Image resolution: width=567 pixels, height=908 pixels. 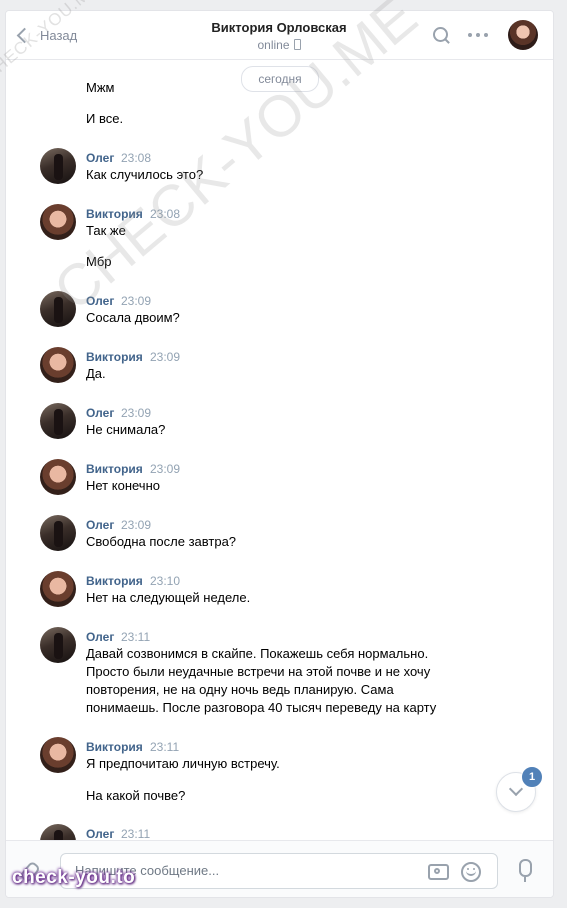 What do you see at coordinates (106, 230) in the screenshot?
I see `message-text: Так же` at bounding box center [106, 230].